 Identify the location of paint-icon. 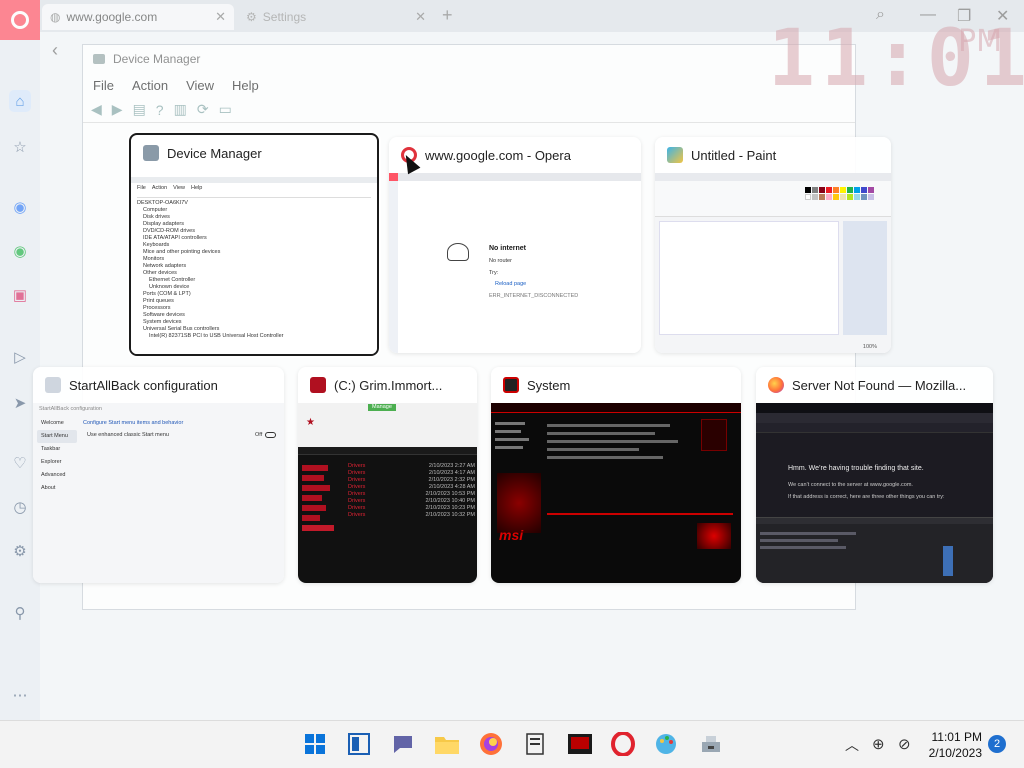
(667, 744).